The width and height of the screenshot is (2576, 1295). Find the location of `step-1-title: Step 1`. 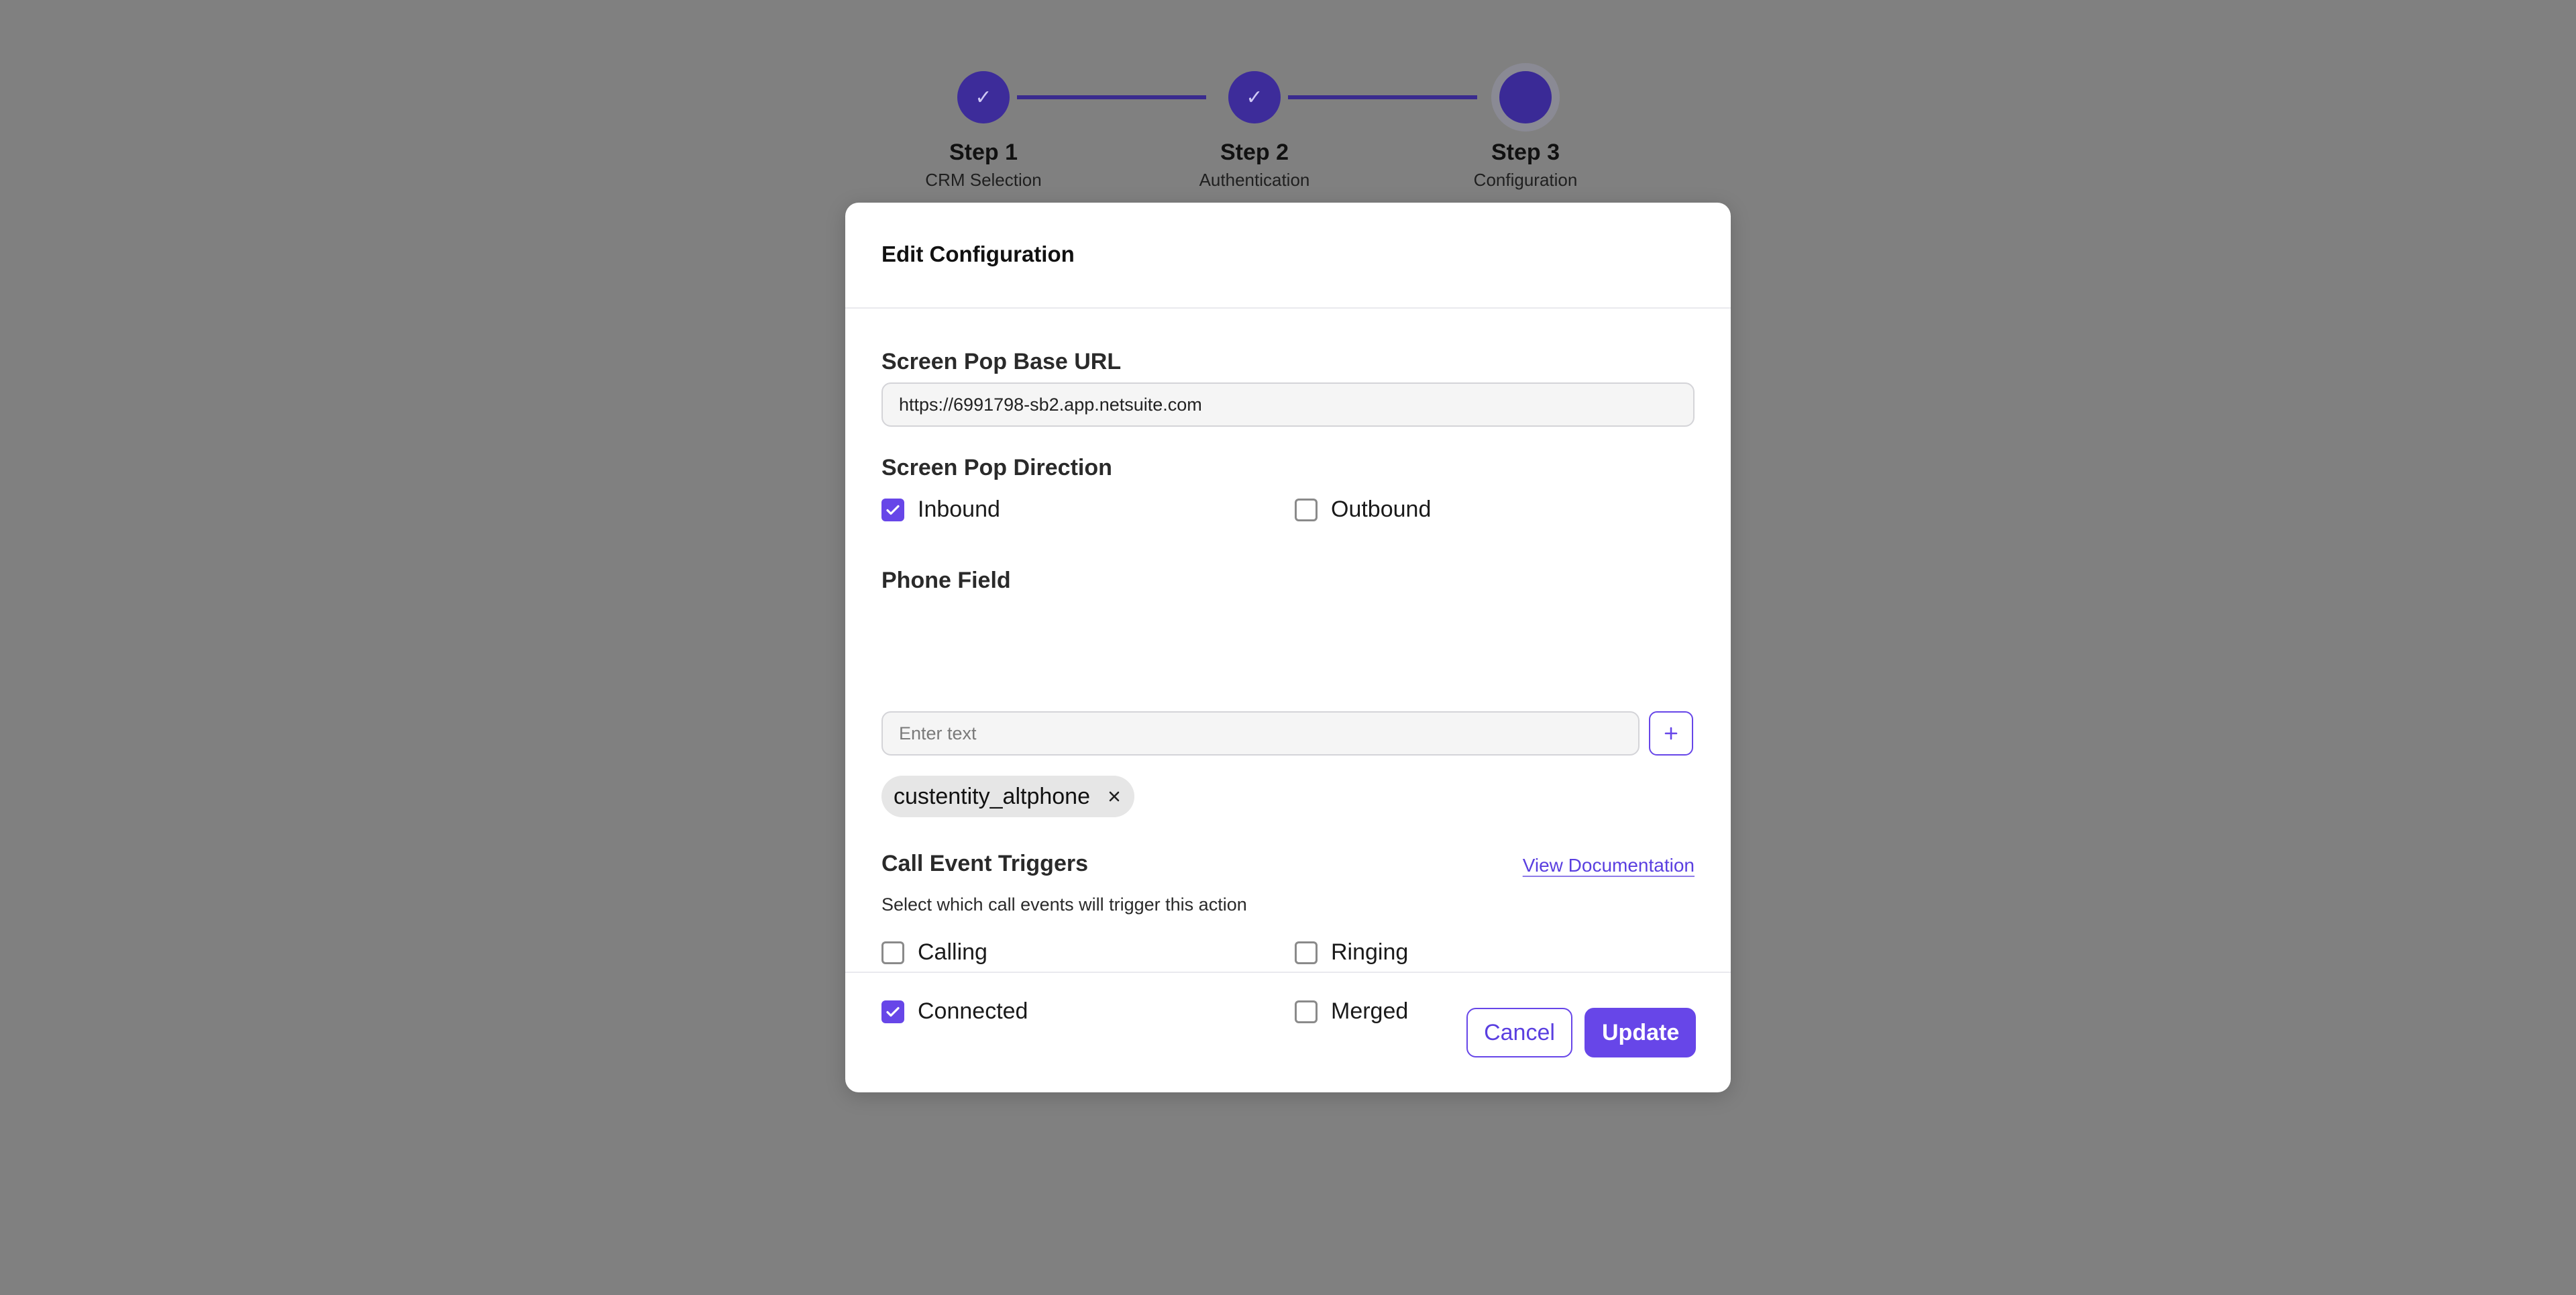

step-1-title: Step 1 is located at coordinates (983, 152).